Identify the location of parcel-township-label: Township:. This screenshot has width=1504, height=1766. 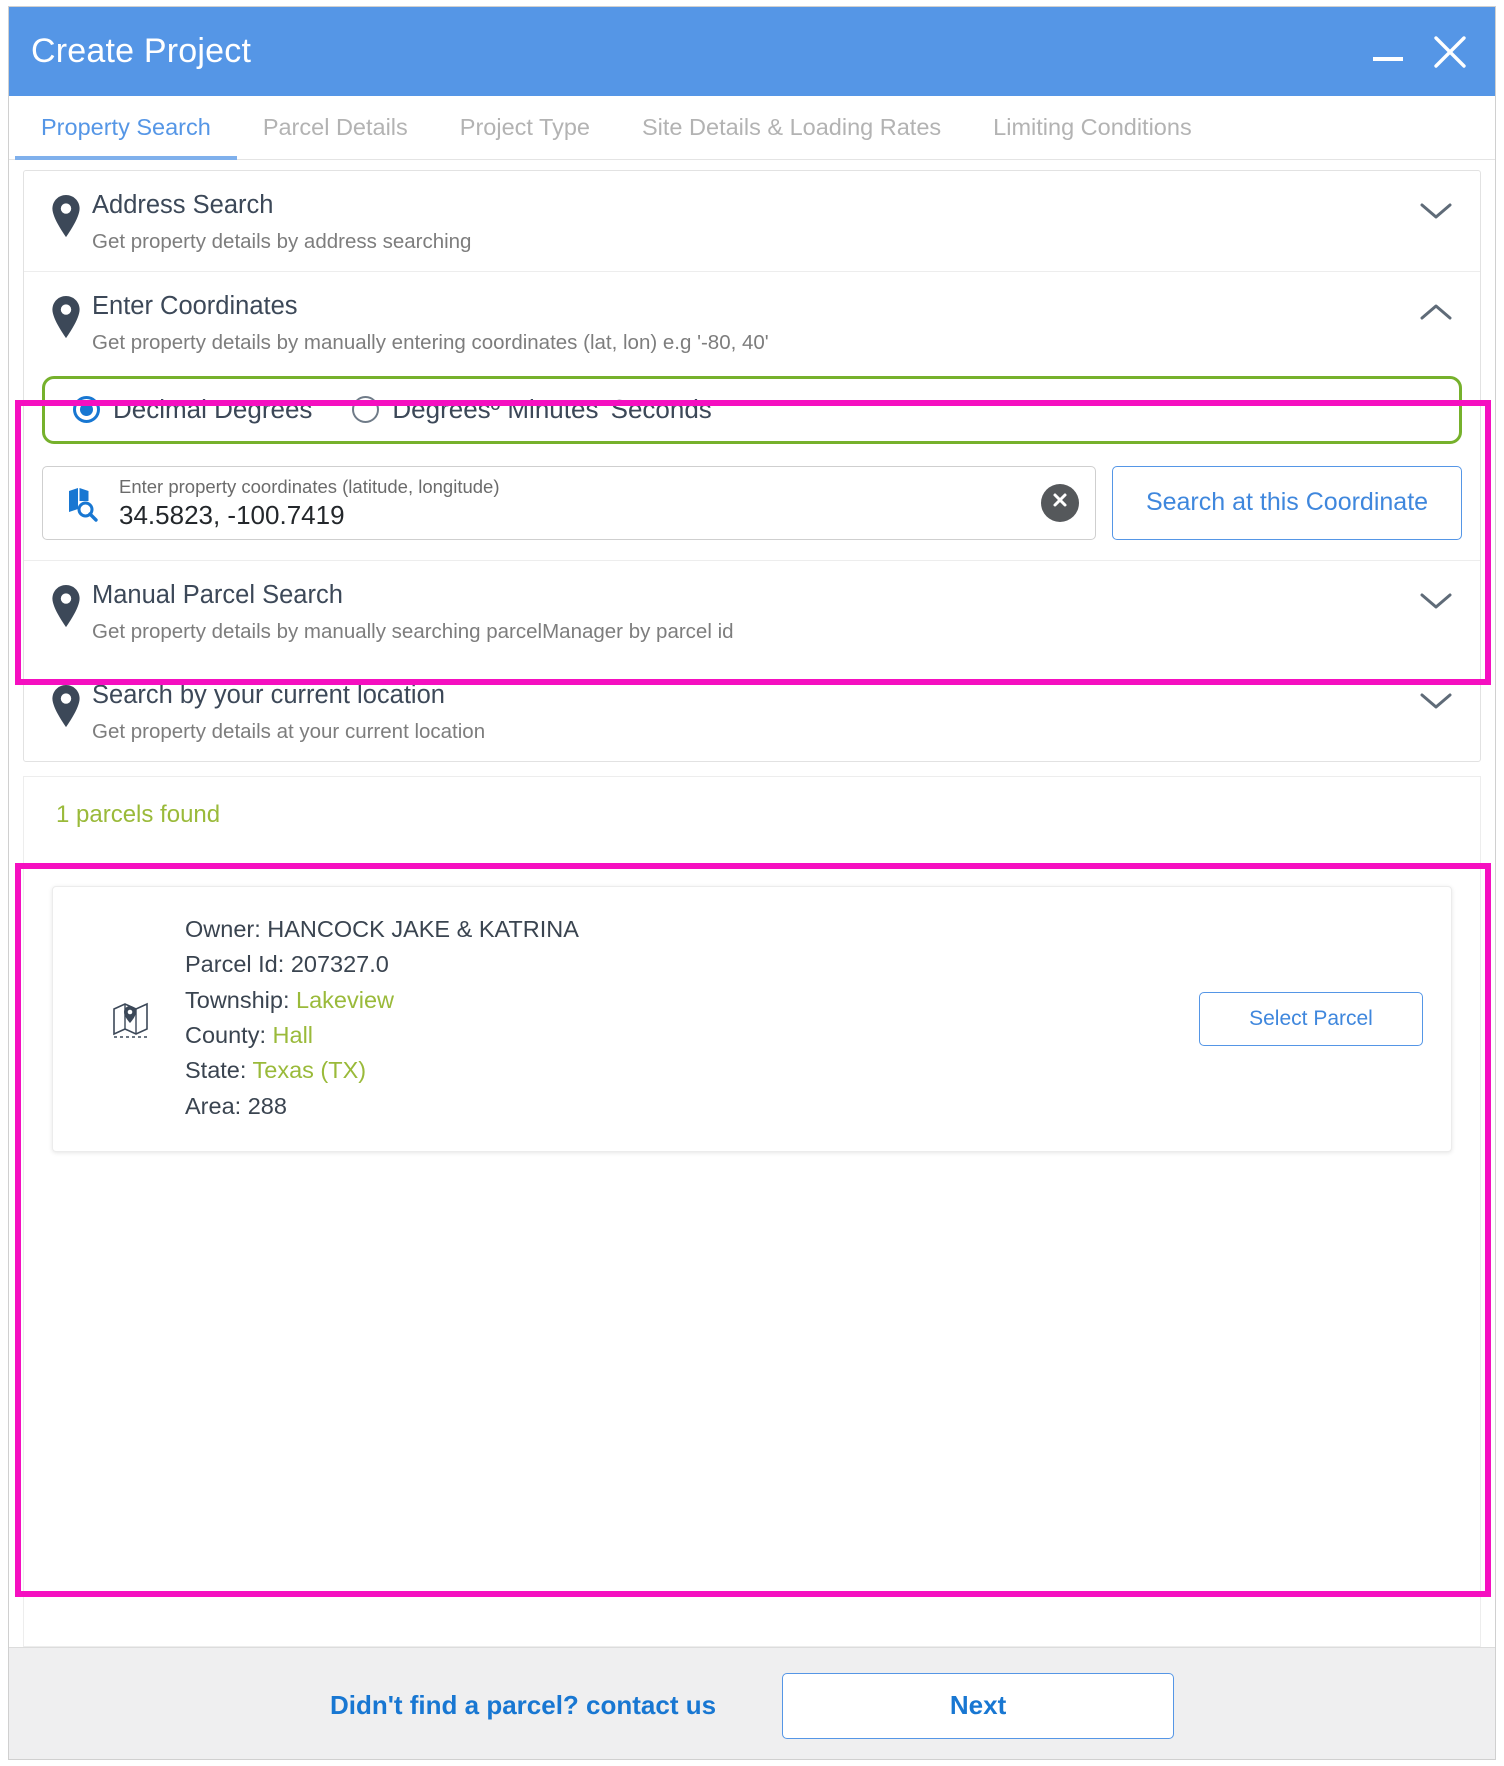
(237, 999).